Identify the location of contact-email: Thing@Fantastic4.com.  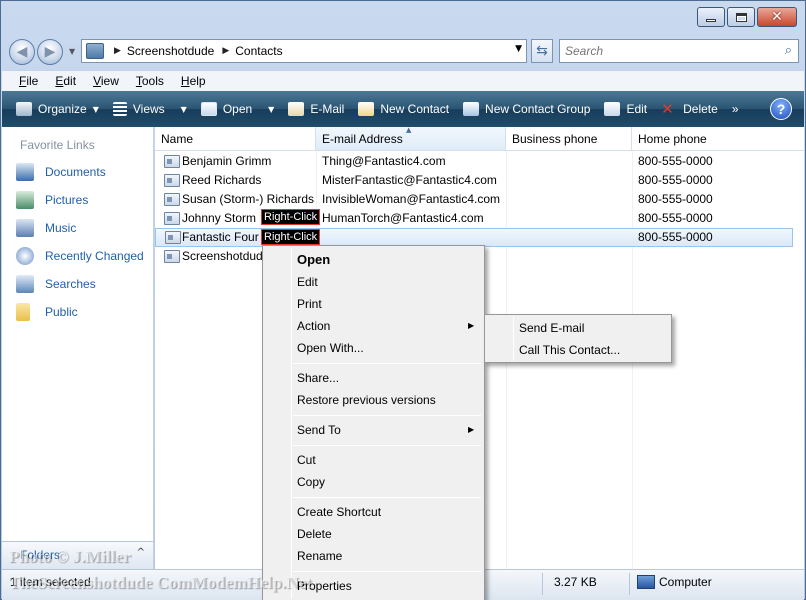
(384, 161).